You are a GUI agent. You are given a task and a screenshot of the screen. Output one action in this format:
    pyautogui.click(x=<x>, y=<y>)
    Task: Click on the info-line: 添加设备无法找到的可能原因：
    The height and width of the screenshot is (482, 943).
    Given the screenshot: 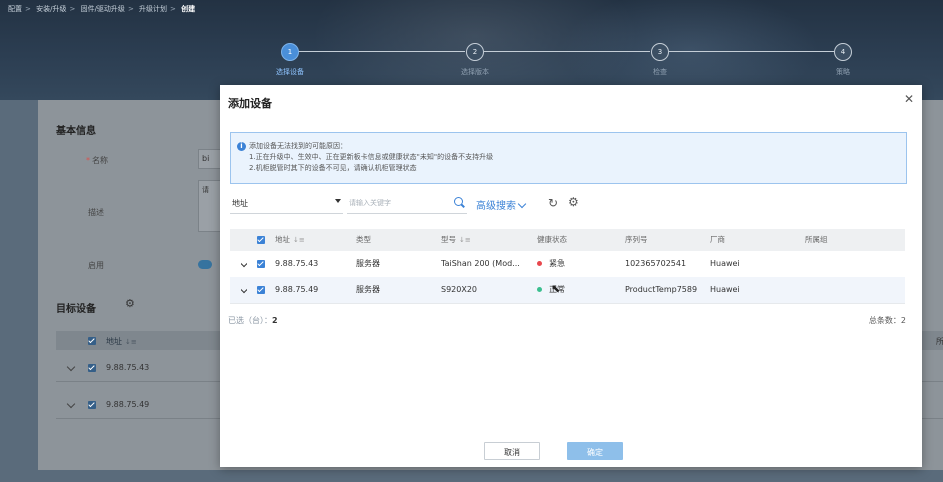 What is the action you would take?
    pyautogui.click(x=298, y=146)
    